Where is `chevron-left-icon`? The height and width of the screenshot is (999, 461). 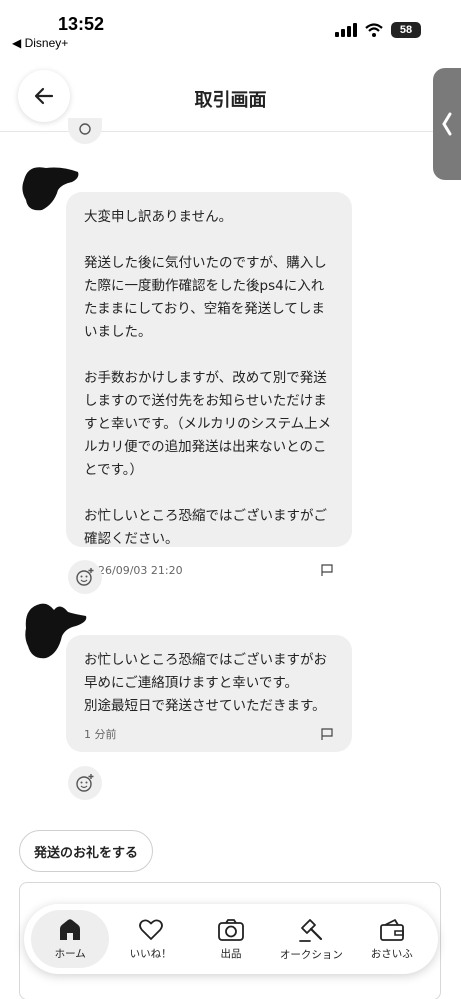 chevron-left-icon is located at coordinates (447, 124).